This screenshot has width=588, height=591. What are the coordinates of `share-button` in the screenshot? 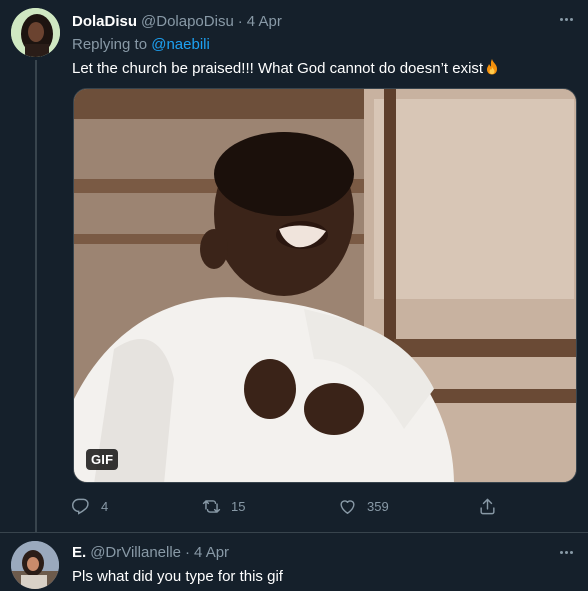 It's located at (487, 506).